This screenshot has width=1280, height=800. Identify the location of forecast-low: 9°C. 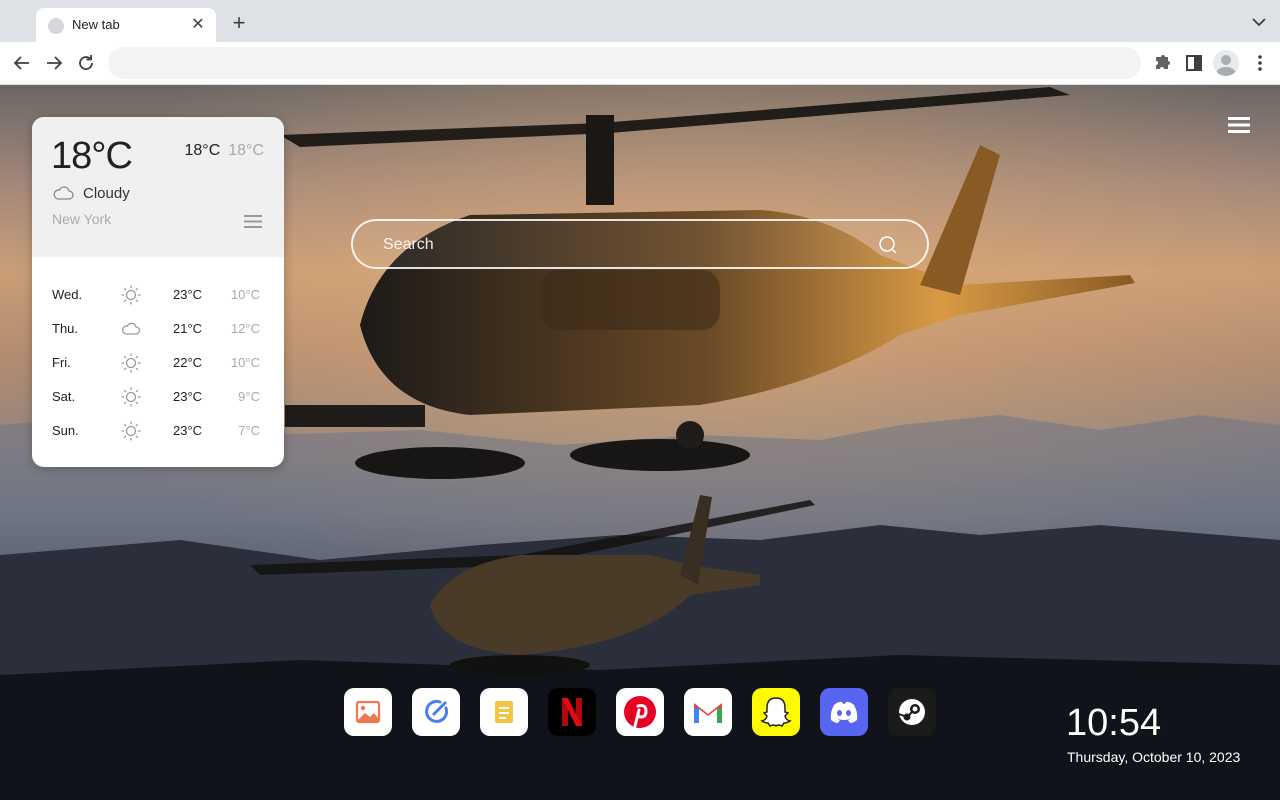
(249, 396).